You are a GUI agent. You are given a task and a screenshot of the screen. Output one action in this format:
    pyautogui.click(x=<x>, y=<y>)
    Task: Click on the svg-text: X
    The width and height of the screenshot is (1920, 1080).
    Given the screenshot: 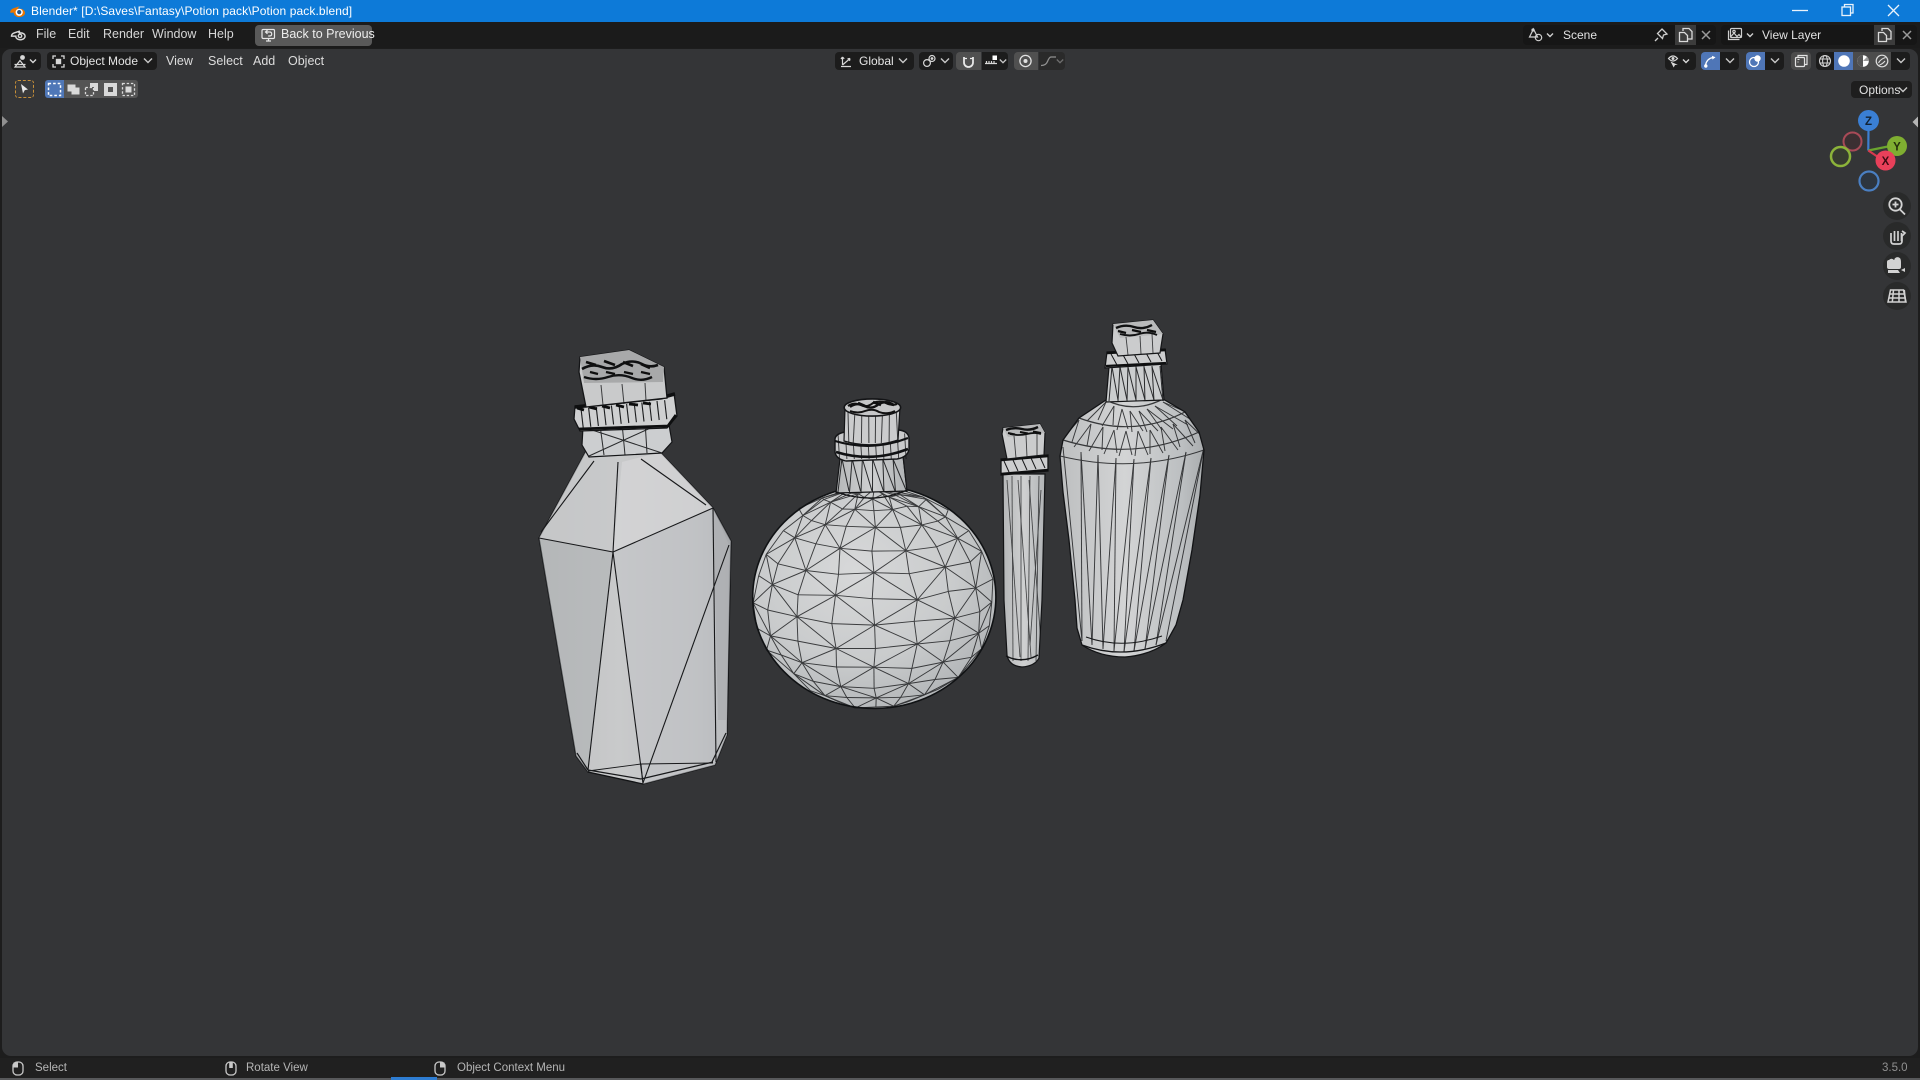 What is the action you would take?
    pyautogui.click(x=1886, y=162)
    